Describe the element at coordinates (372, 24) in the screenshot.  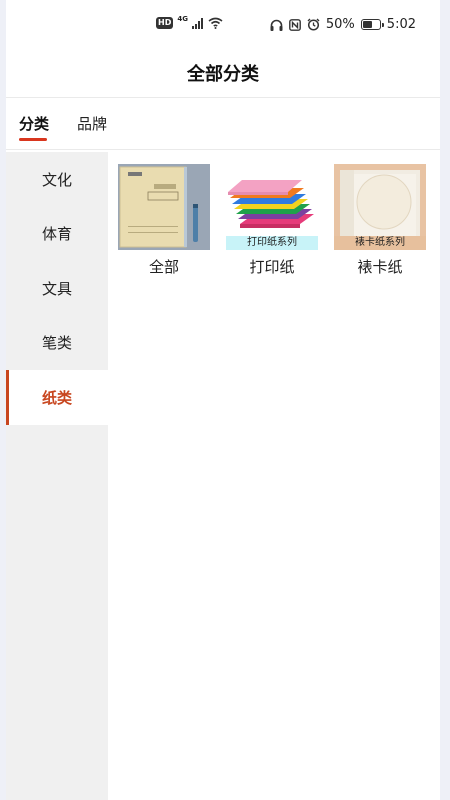
I see `battery-icon` at that location.